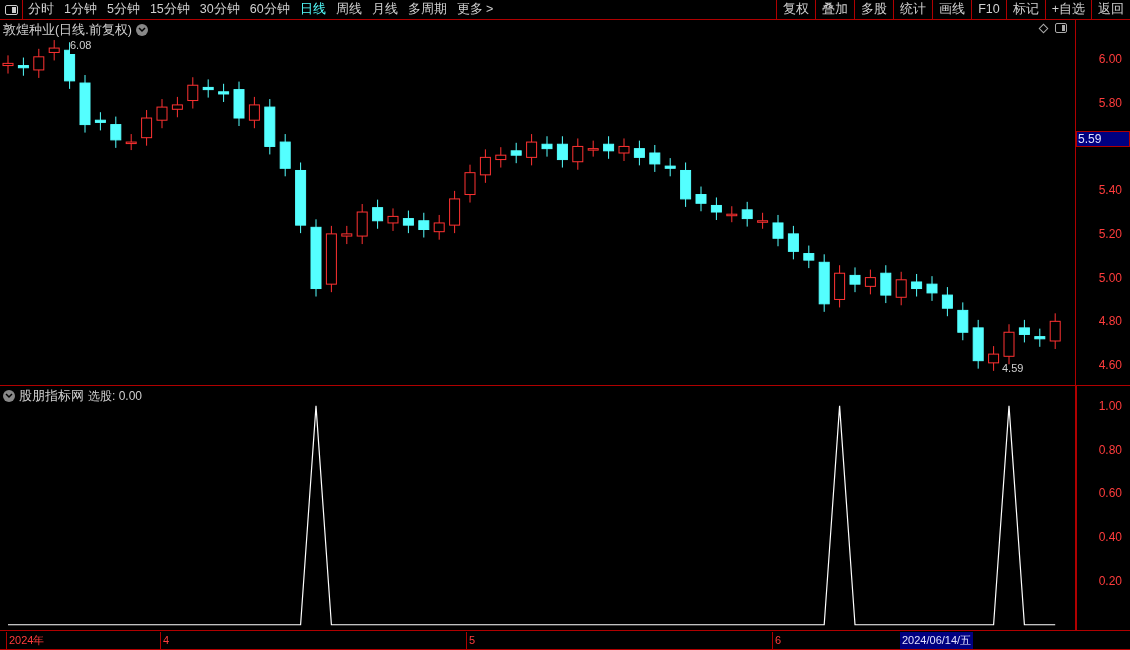  I want to click on price-tick-label: 5.00, so click(1110, 277).